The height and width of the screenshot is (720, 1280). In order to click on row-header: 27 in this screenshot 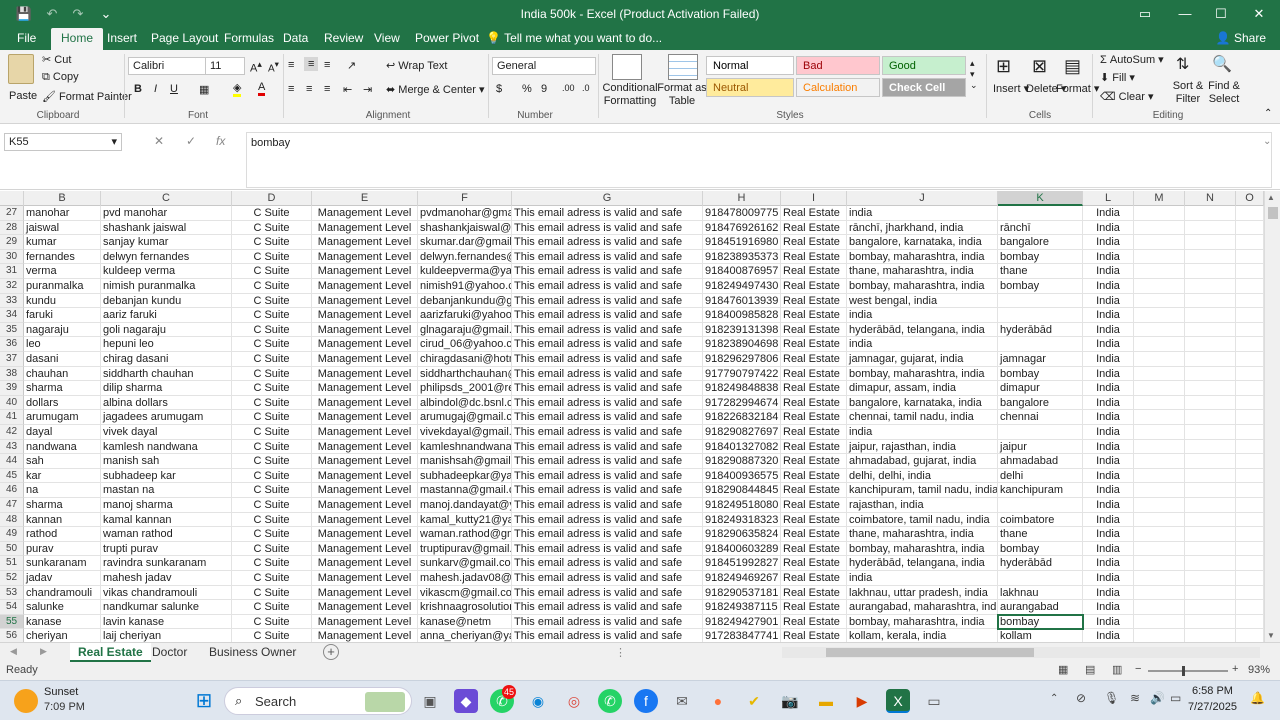, I will do `click(12, 213)`.